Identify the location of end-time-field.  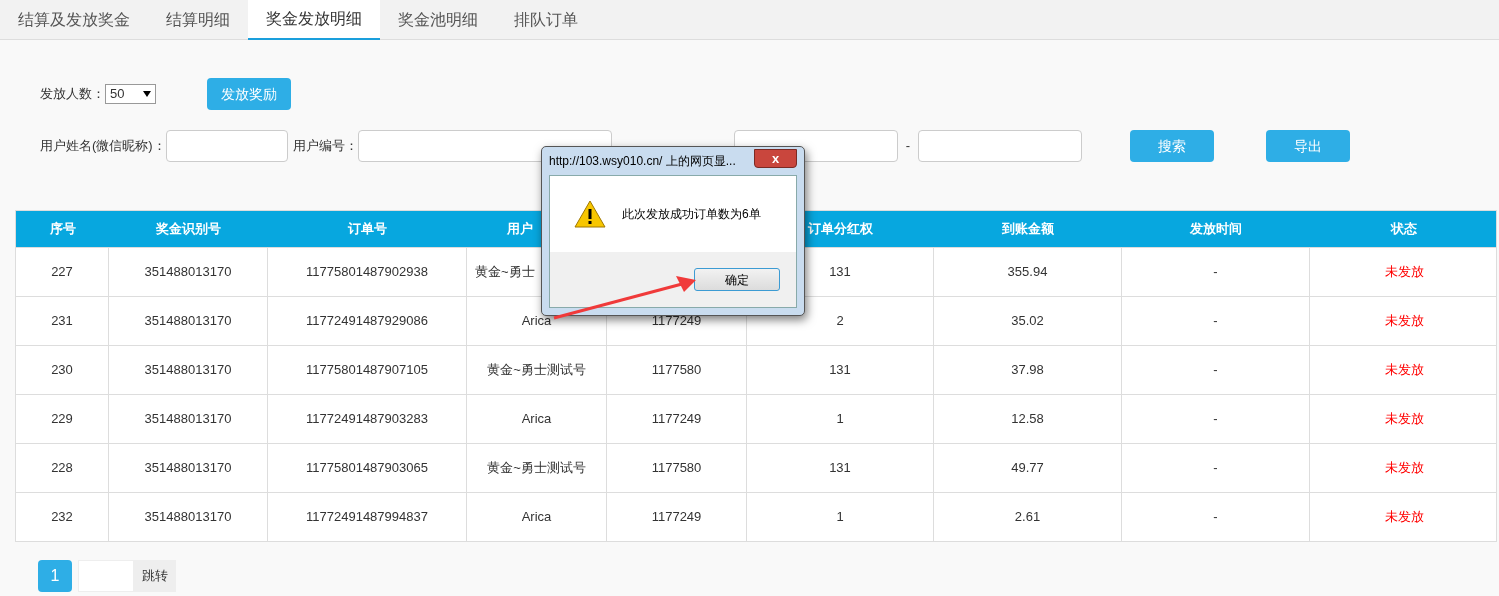
(1000, 146).